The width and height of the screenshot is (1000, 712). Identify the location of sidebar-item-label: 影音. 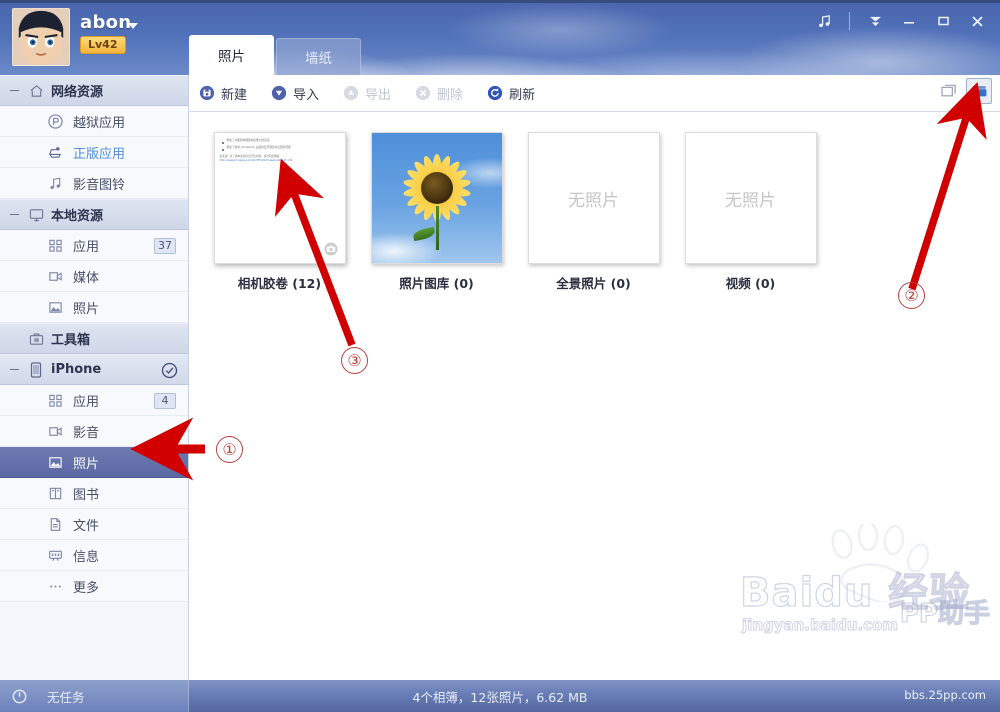
(86, 433).